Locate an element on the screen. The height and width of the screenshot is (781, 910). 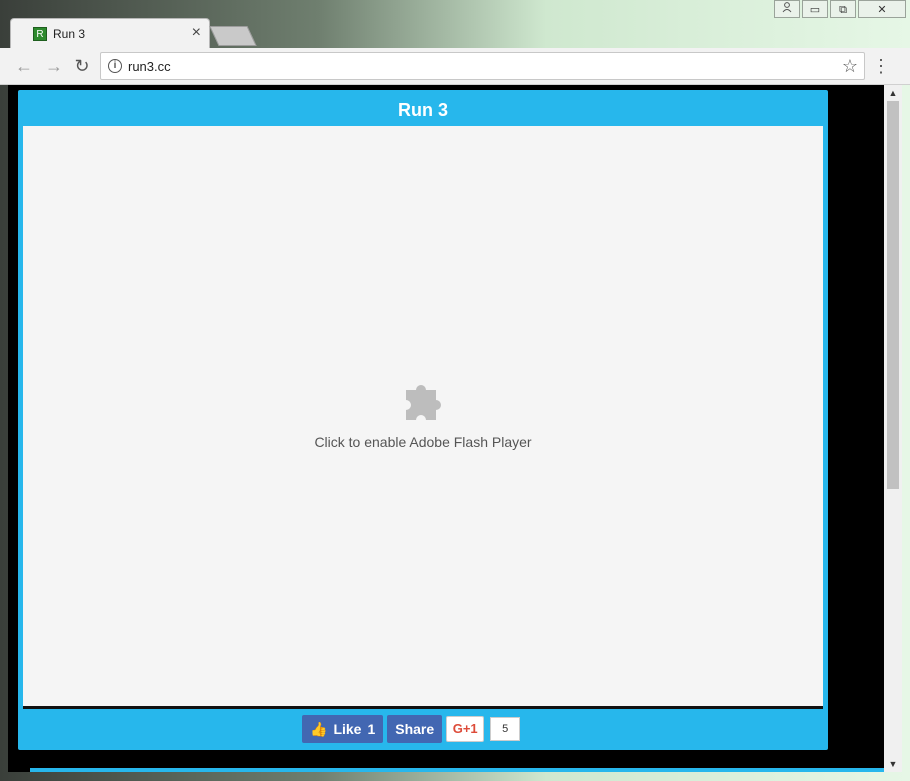
window-controls: ▭ ⧉ ✕ is located at coordinates (840, 10).